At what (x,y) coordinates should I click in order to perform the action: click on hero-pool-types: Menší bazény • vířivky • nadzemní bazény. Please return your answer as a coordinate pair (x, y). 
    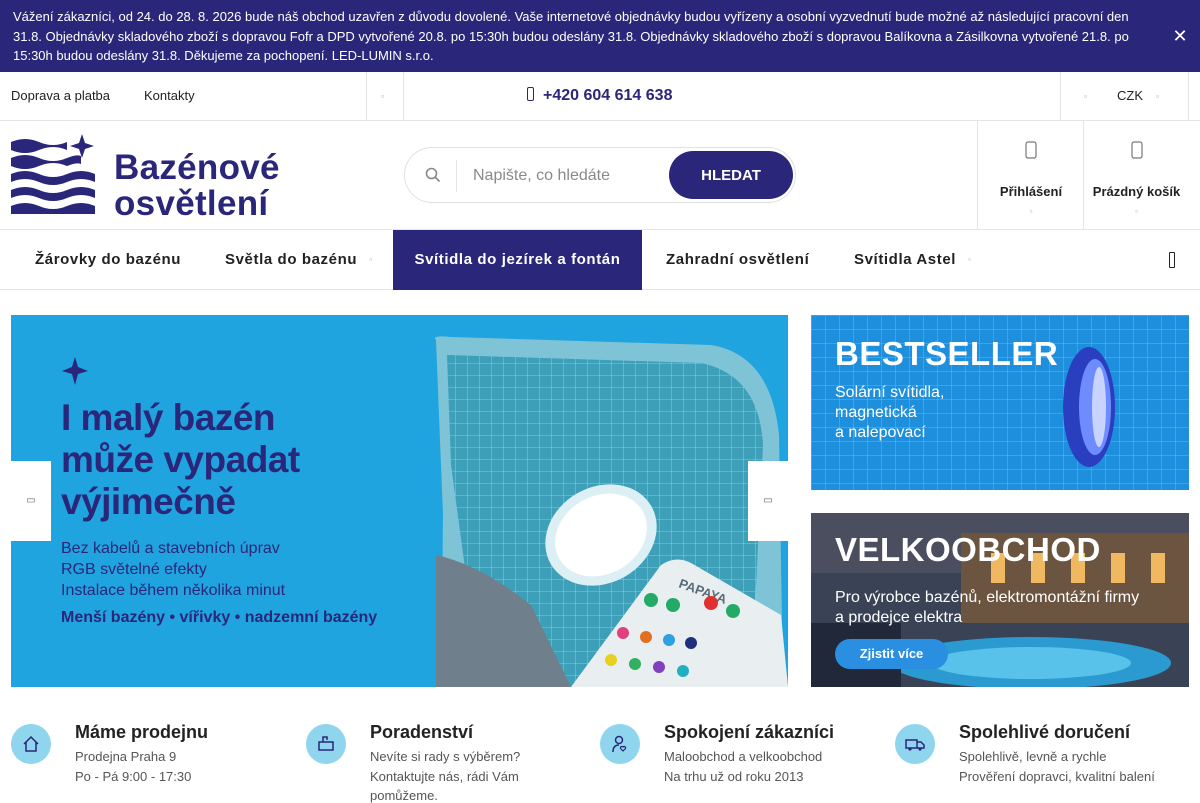
    Looking at the image, I should click on (219, 617).